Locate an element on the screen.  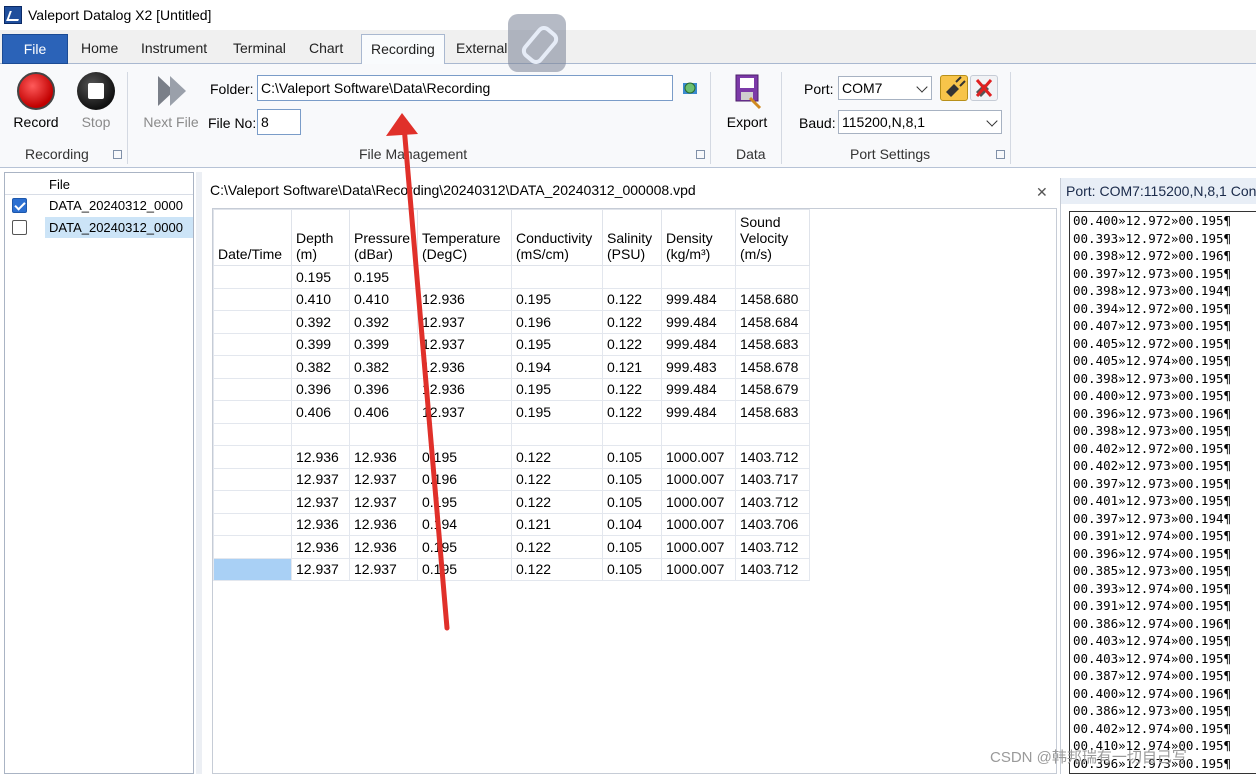
tab-home: Home is located at coordinates (99, 49).